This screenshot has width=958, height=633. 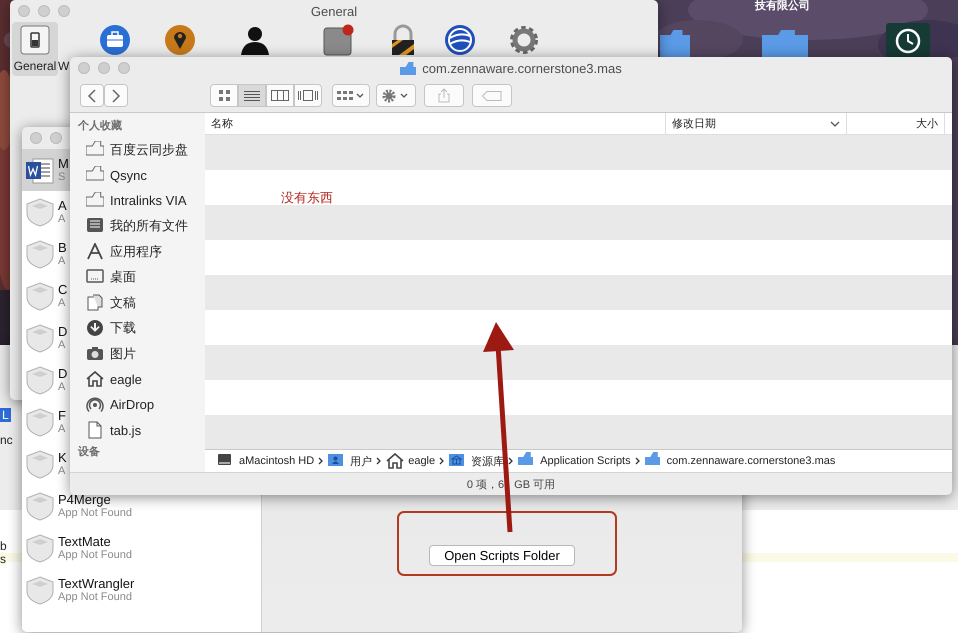 I want to click on app-name: TextWrangler, so click(x=96, y=583).